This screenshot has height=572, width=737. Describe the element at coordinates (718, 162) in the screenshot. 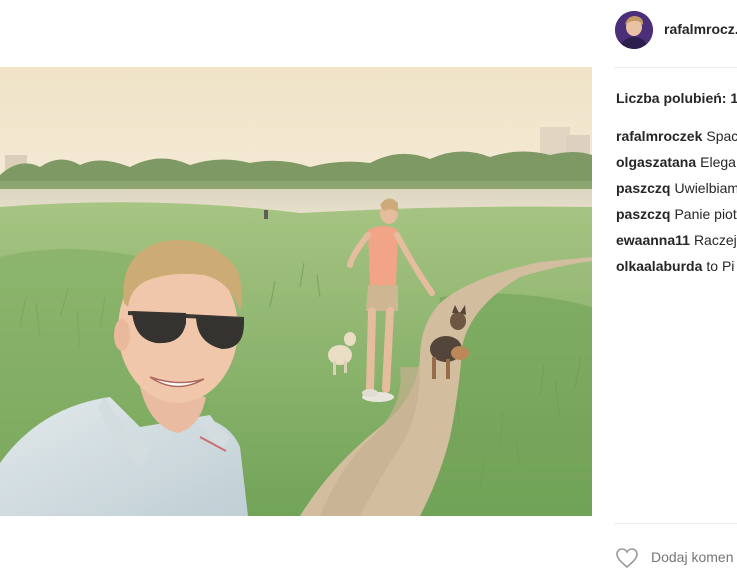

I see `comment-text: Elega` at that location.